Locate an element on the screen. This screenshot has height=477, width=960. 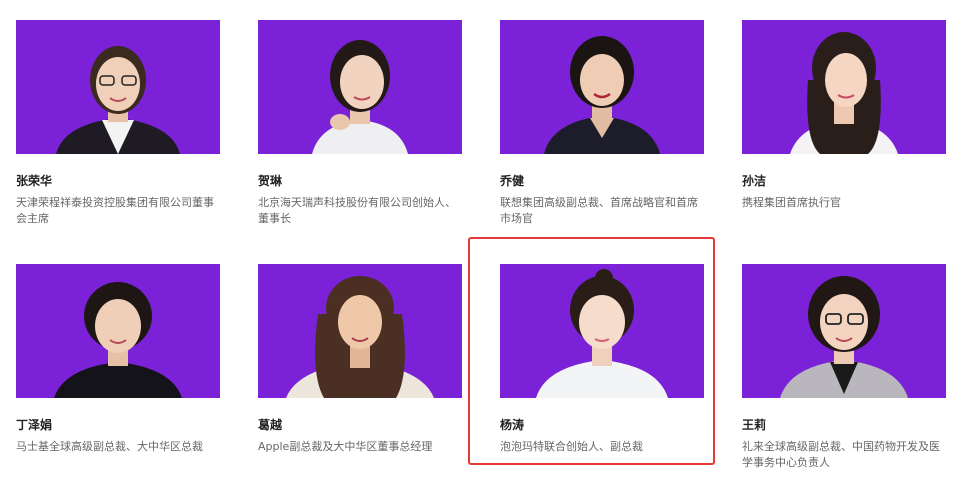
profile-title: 北京海天瑞声科技股份有限公司创始人、董事长 is located at coordinates (357, 210).